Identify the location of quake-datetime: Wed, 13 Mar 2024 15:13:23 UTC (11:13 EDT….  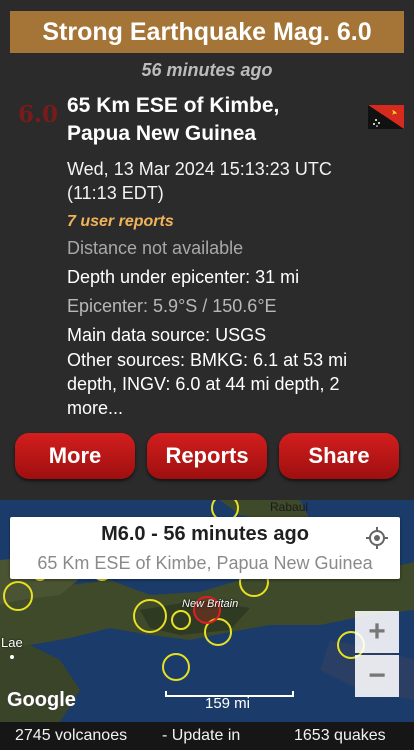
(237, 181).